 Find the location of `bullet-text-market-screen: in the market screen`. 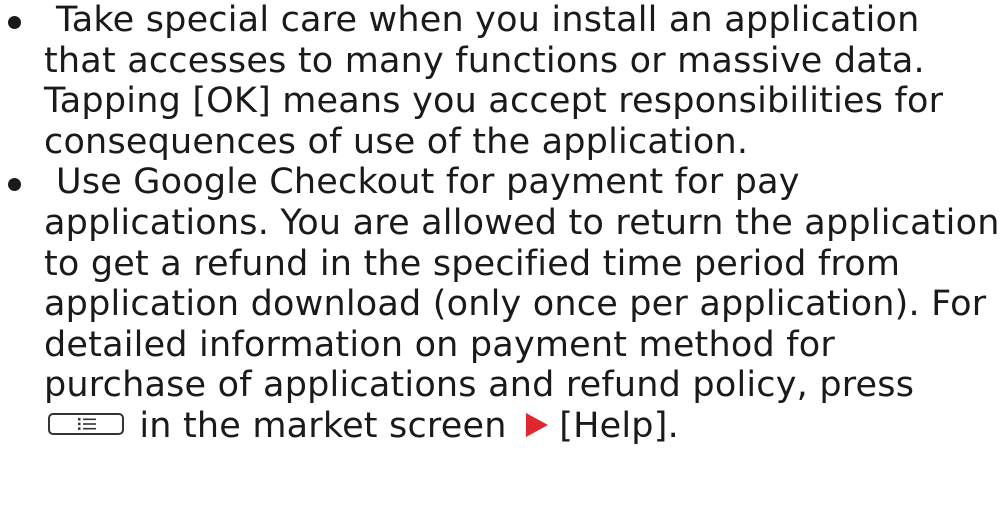

bullet-text-market-screen: in the market screen is located at coordinates (323, 425).